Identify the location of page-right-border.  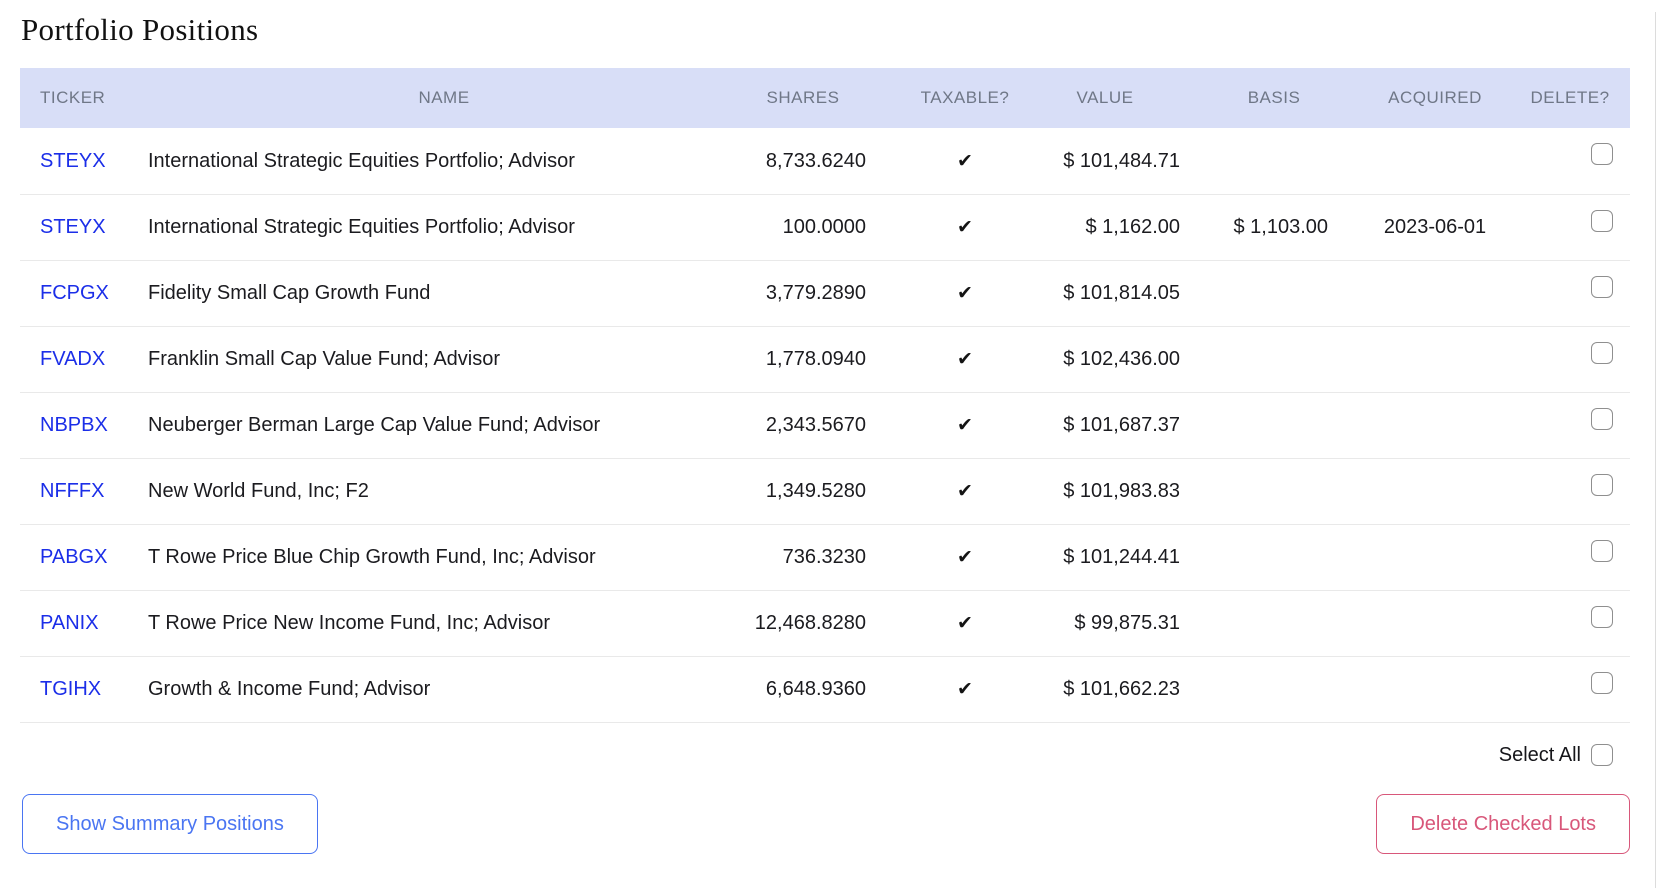
(1655, 450).